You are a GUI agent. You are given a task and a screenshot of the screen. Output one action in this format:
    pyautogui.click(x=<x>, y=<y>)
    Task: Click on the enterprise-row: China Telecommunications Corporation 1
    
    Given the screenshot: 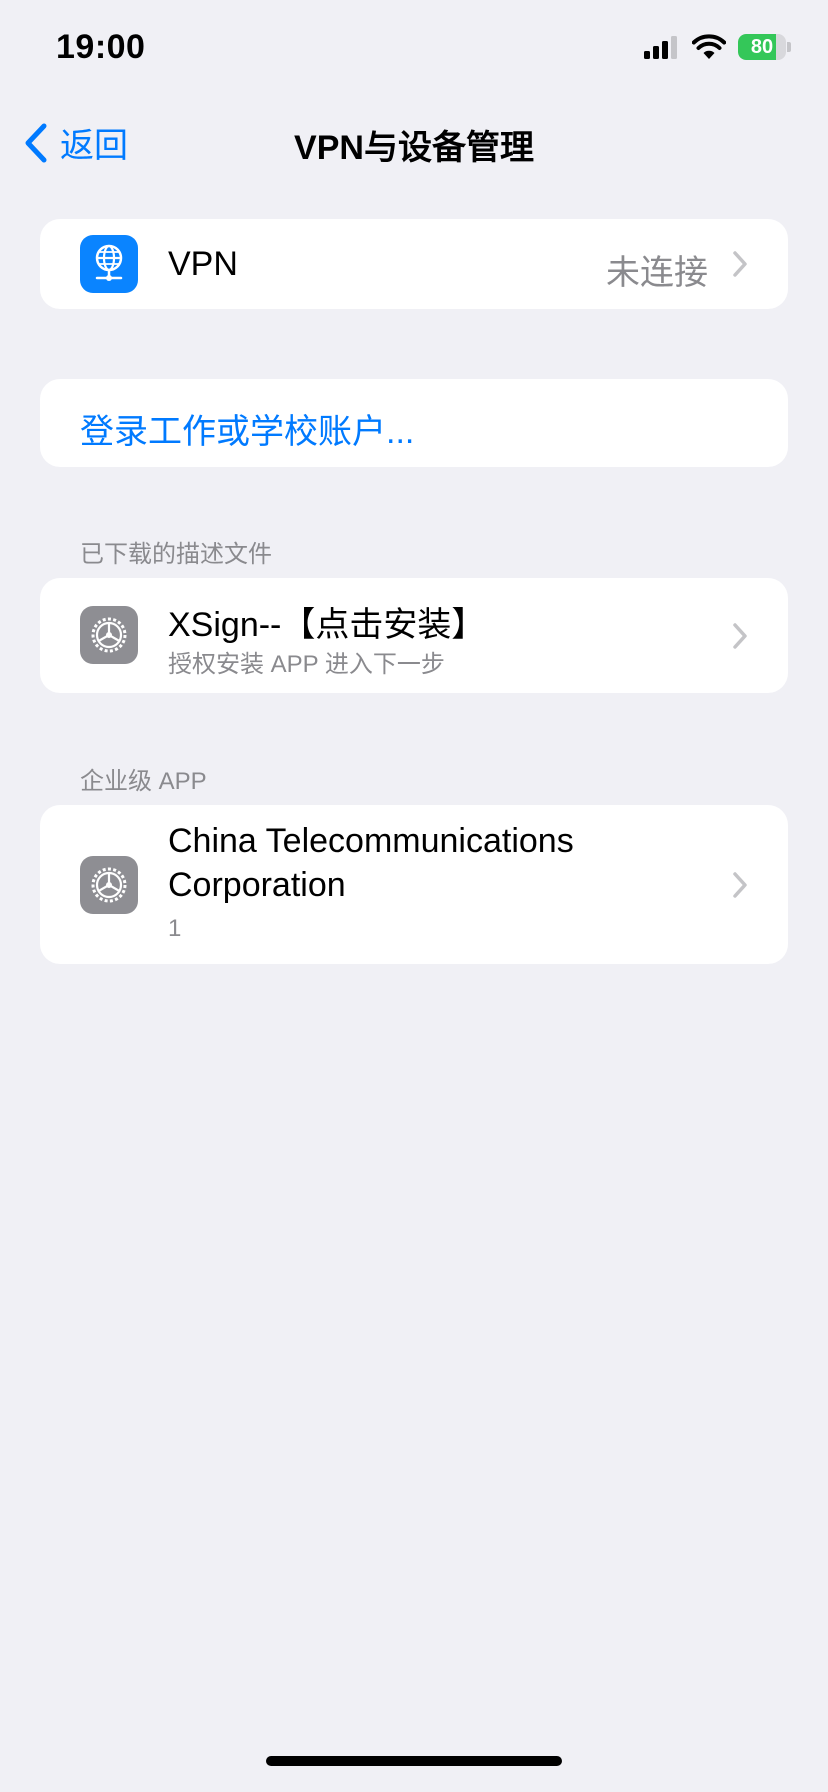 What is the action you would take?
    pyautogui.click(x=414, y=884)
    